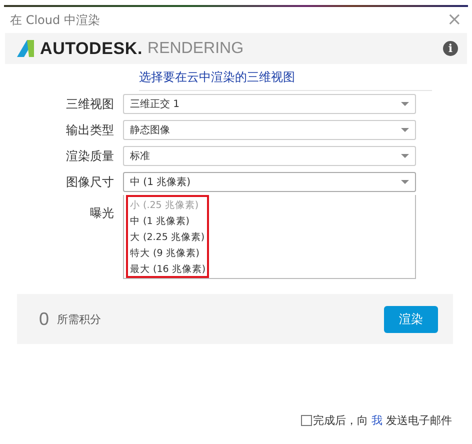  I want to click on credits-count: 0, so click(44, 319).